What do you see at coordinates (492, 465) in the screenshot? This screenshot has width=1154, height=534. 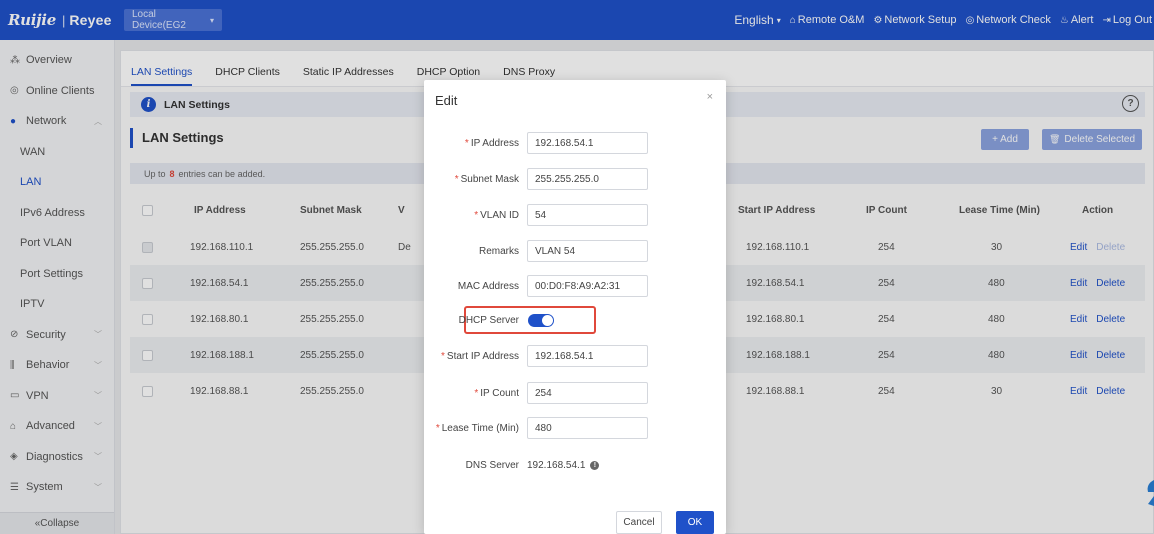 I see `dns-server-label: DNS Server` at bounding box center [492, 465].